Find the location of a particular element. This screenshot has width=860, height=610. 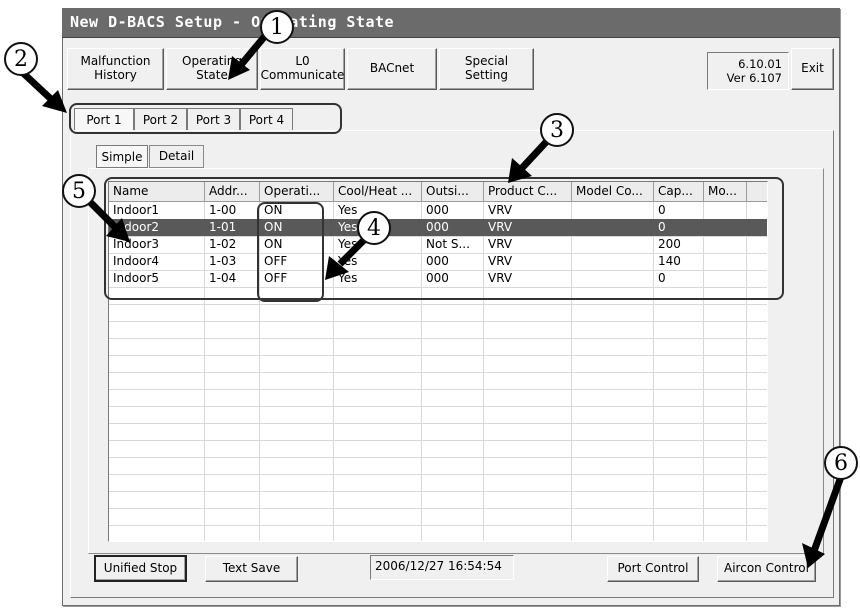

callout-5: 5 is located at coordinates (79, 191).